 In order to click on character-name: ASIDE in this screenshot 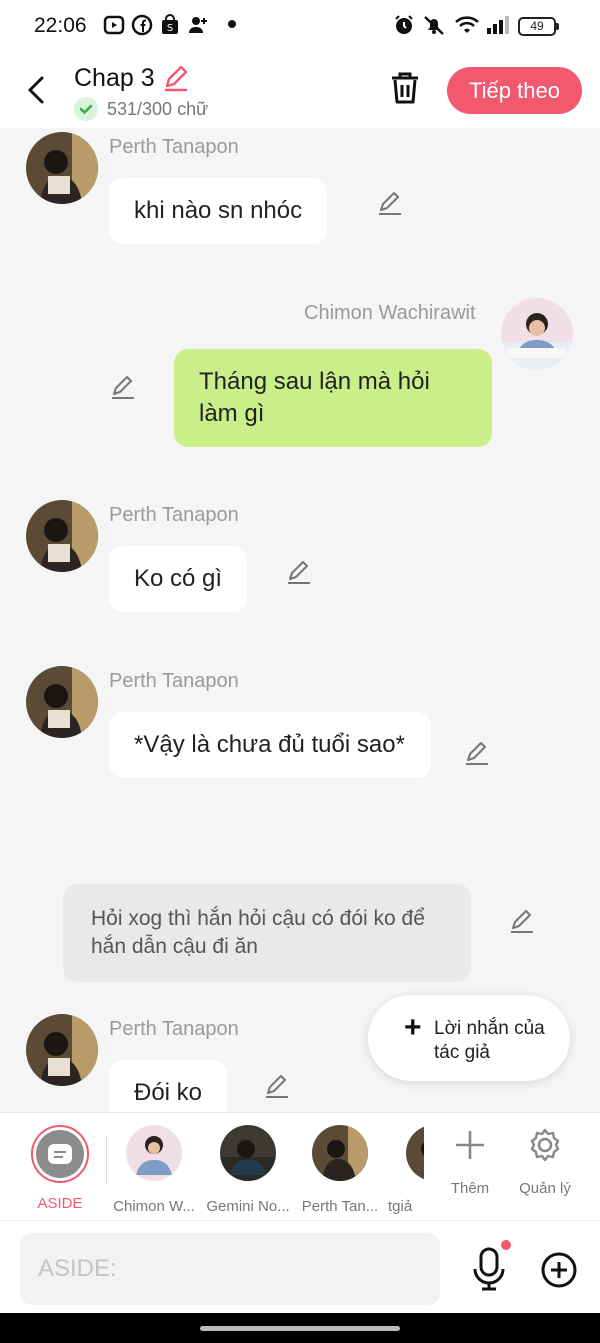, I will do `click(60, 1203)`.